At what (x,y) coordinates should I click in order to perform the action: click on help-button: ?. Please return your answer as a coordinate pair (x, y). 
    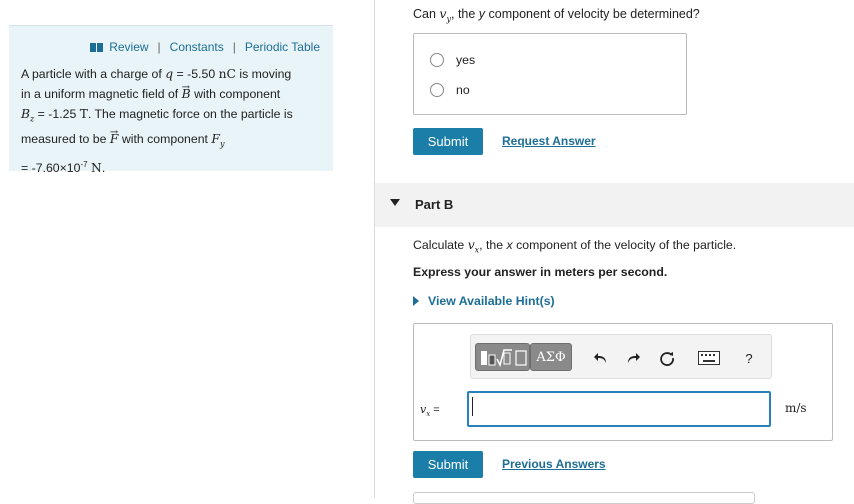
    Looking at the image, I should click on (749, 358).